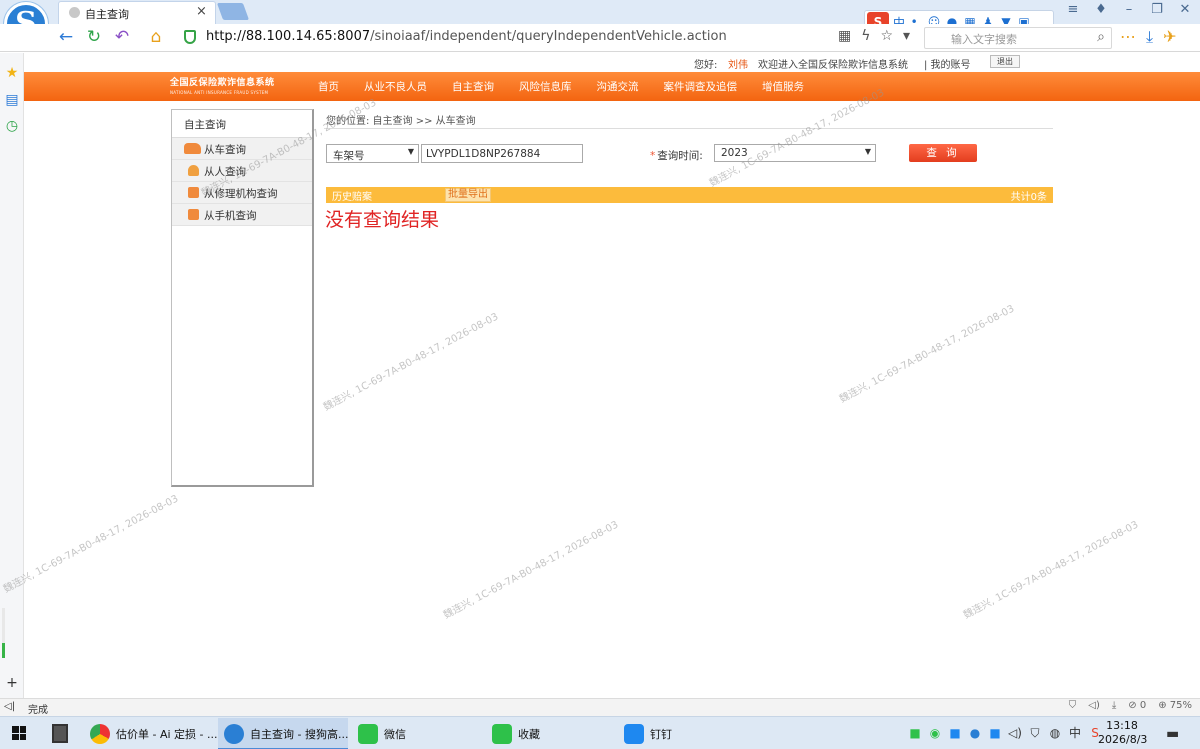 The image size is (1200, 749). Describe the element at coordinates (1101, 12) in the screenshot. I see `skin-icon: ♦` at that location.